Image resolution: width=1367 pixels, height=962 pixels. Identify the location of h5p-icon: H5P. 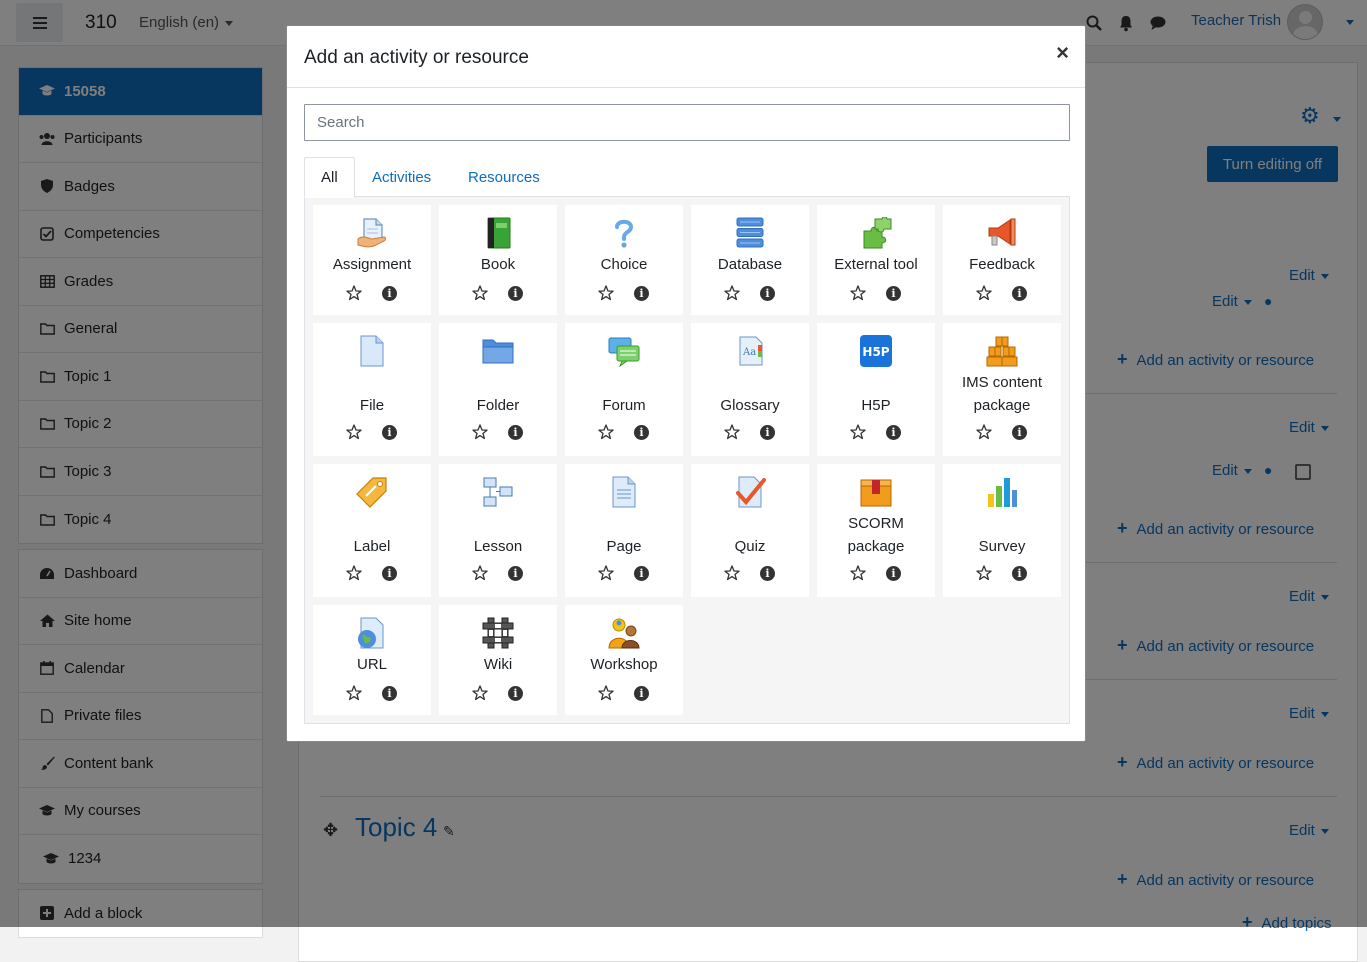
(876, 351).